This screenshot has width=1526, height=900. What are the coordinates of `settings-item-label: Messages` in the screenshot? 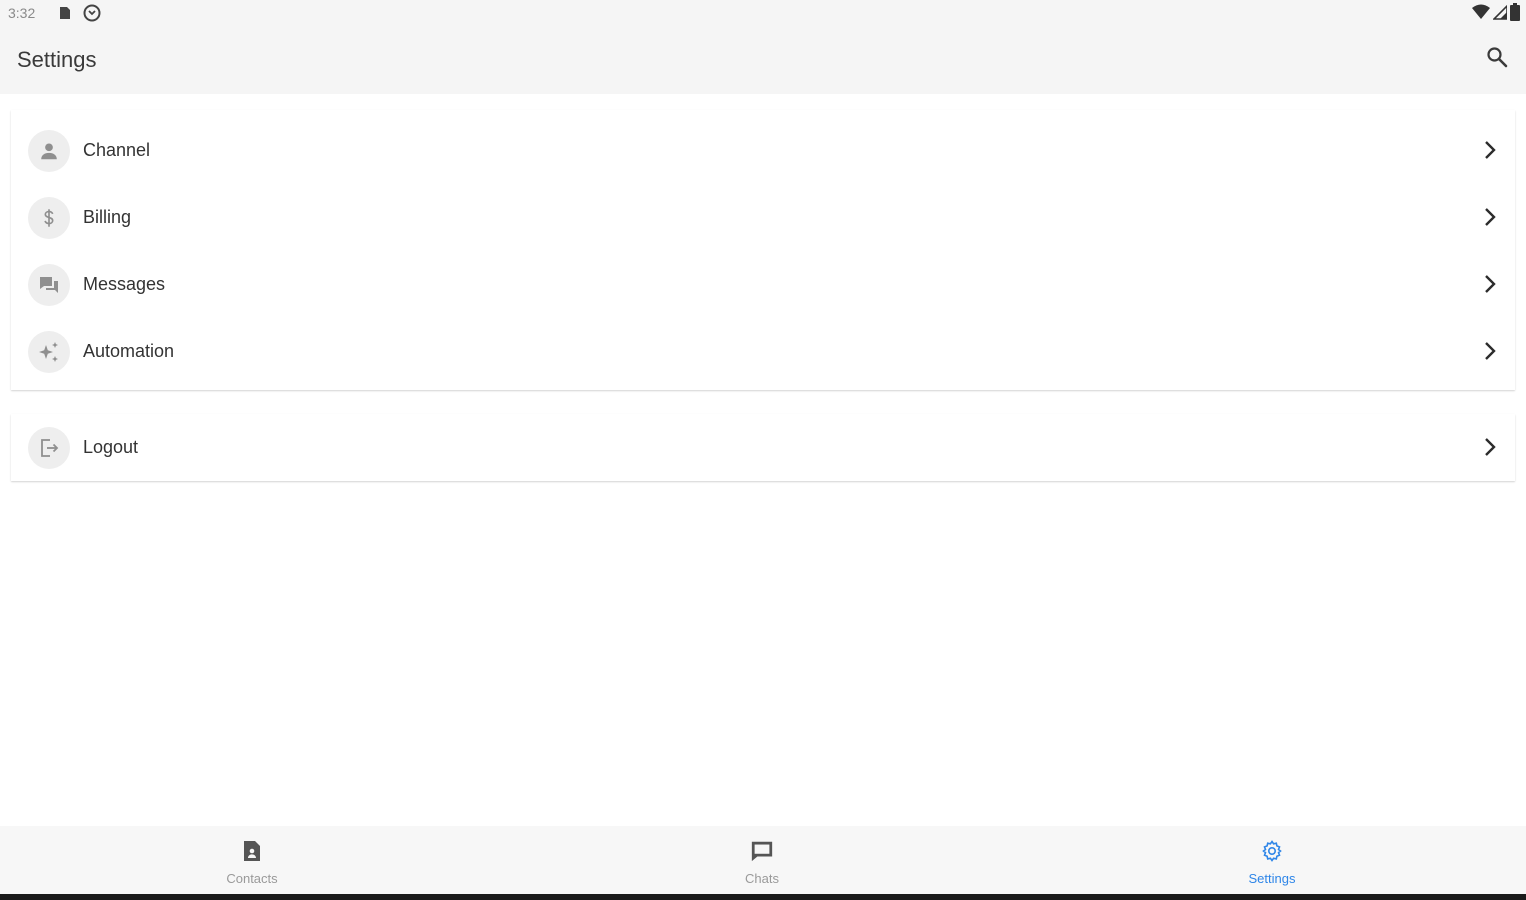 It's located at (124, 284).